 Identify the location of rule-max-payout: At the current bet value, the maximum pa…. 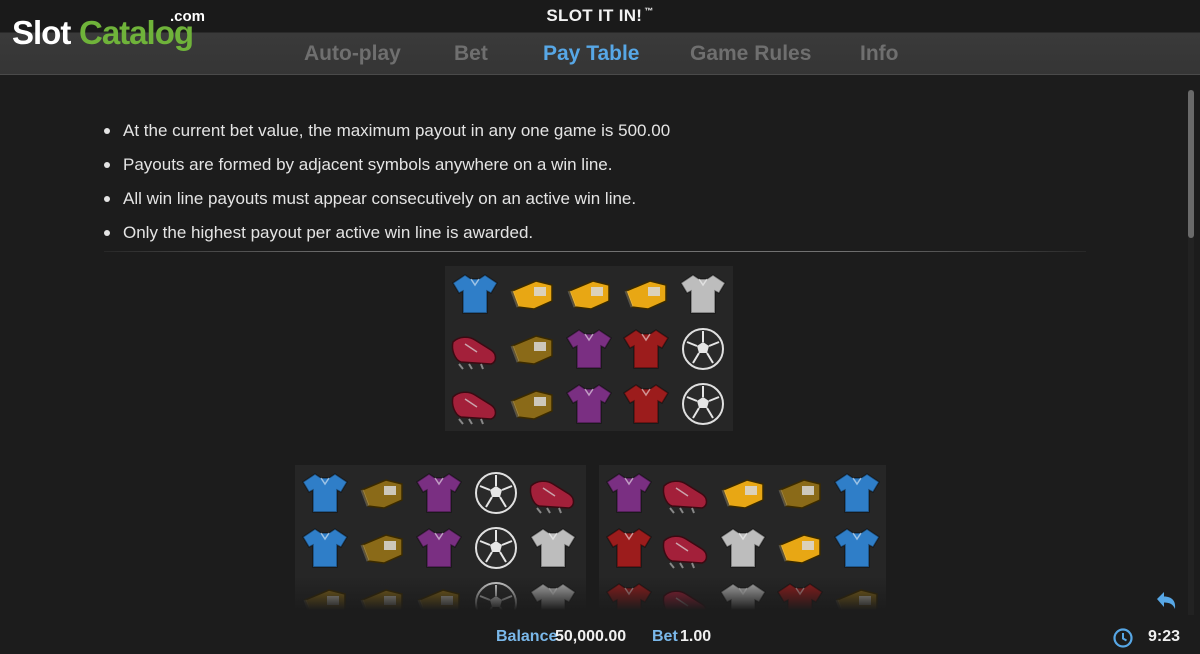
(594, 131).